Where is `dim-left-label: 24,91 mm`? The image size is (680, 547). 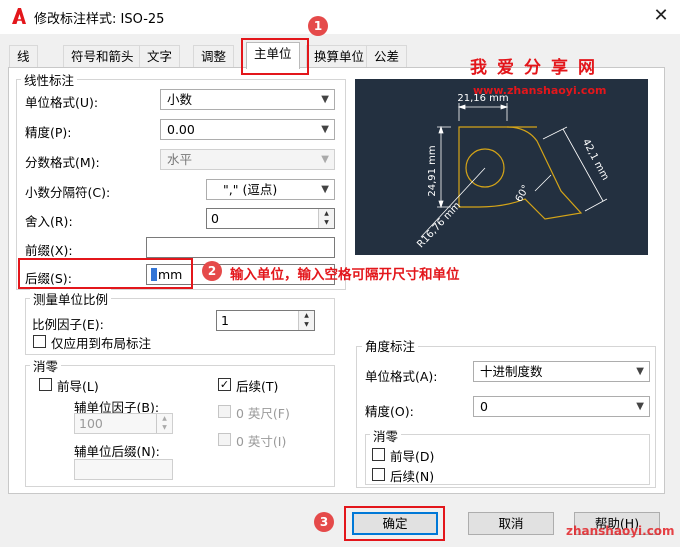 dim-left-label: 24,91 mm is located at coordinates (432, 170).